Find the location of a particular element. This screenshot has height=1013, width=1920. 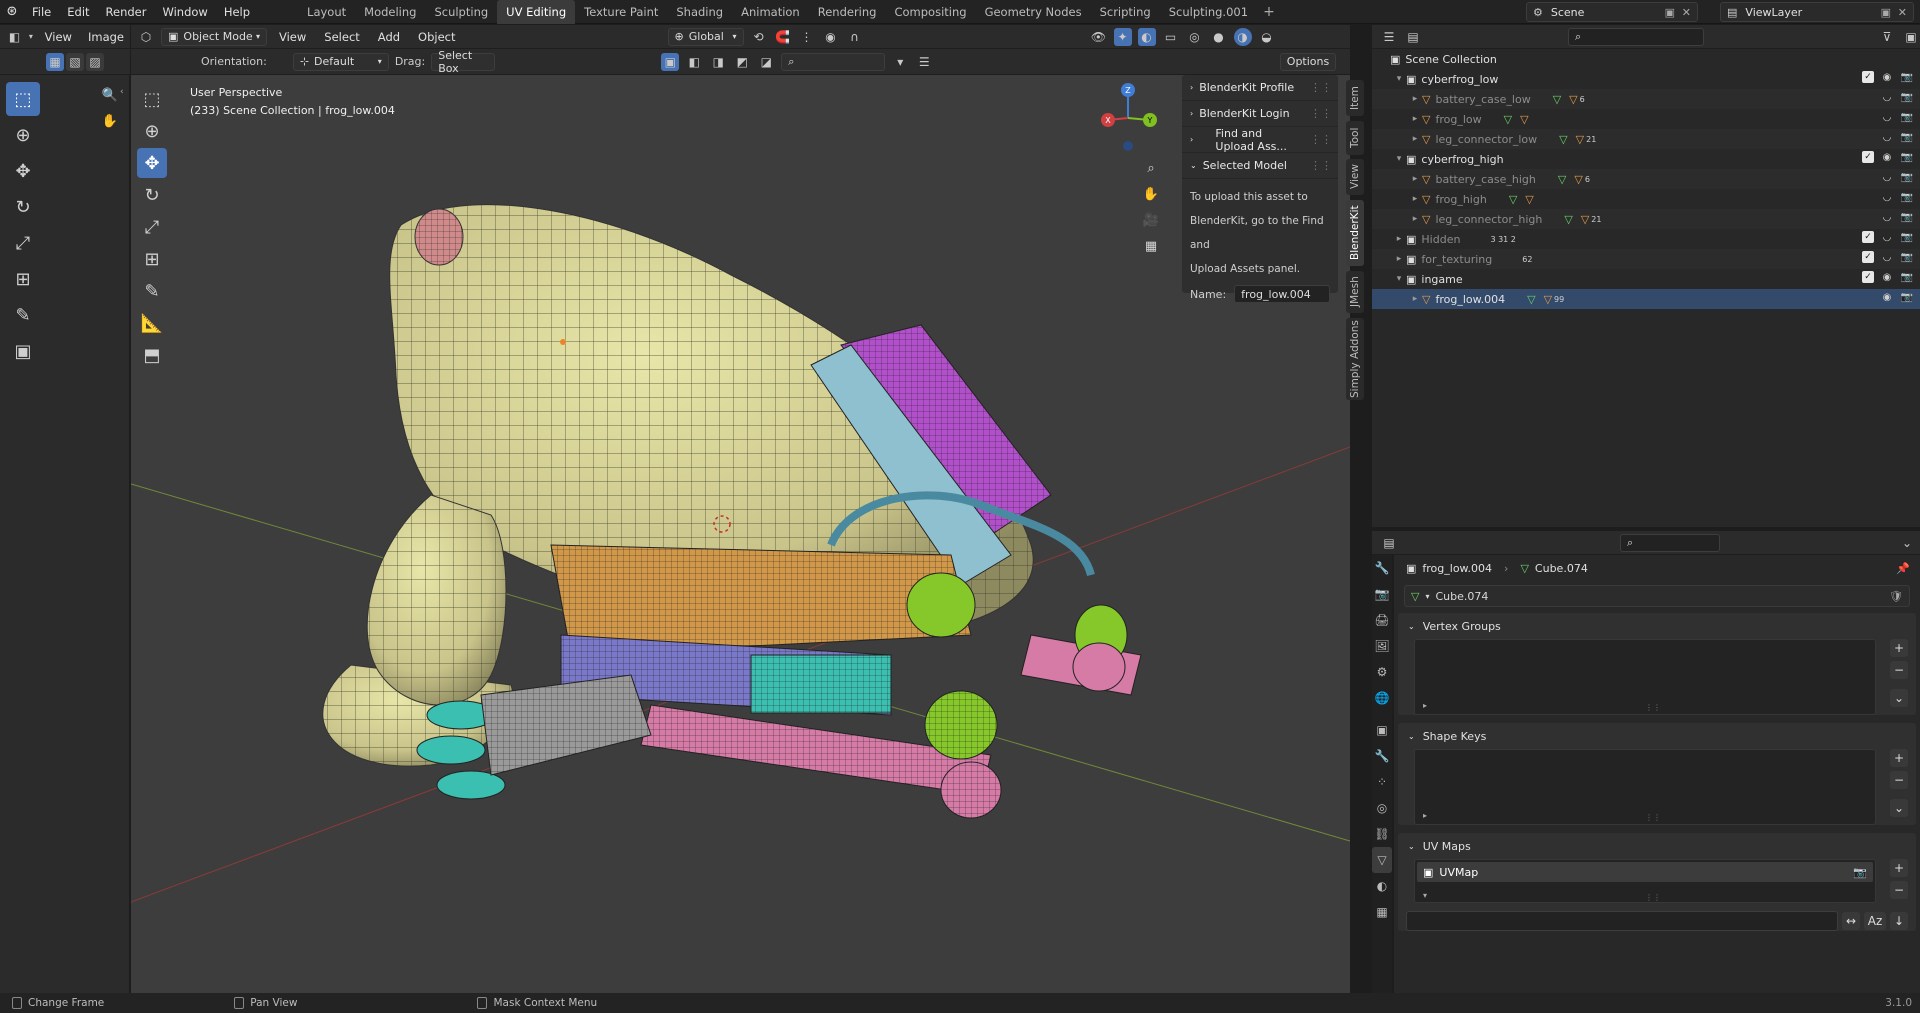

tab-uv-editing: UV Editing is located at coordinates (536, 12).